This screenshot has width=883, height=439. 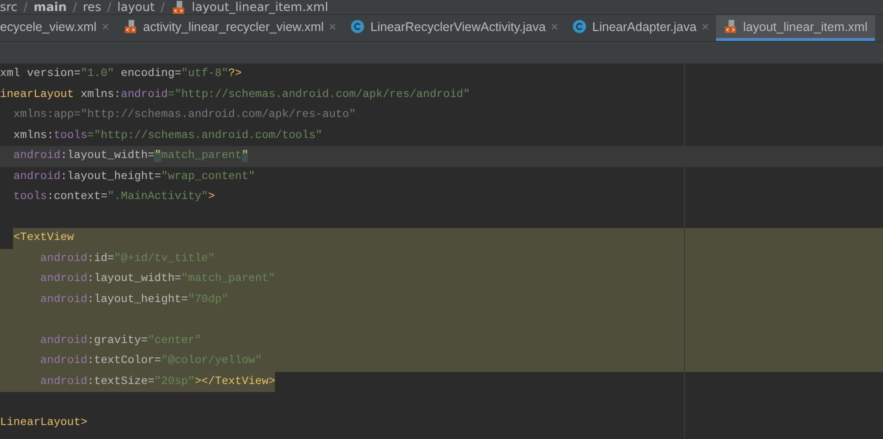 I want to click on code-line: android:layout_height="wrap_content", so click(x=134, y=177).